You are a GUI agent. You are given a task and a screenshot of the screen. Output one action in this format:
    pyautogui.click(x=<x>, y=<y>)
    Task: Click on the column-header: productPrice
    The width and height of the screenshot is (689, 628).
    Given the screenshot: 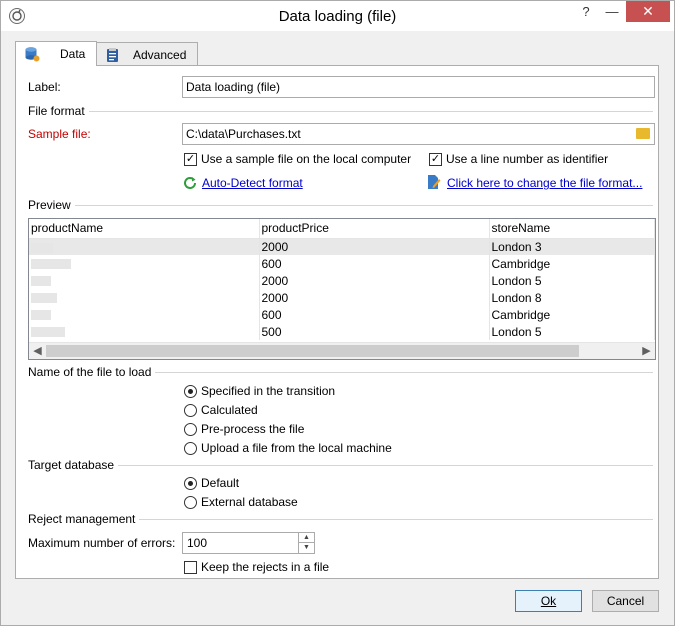 What is the action you would take?
    pyautogui.click(x=374, y=229)
    